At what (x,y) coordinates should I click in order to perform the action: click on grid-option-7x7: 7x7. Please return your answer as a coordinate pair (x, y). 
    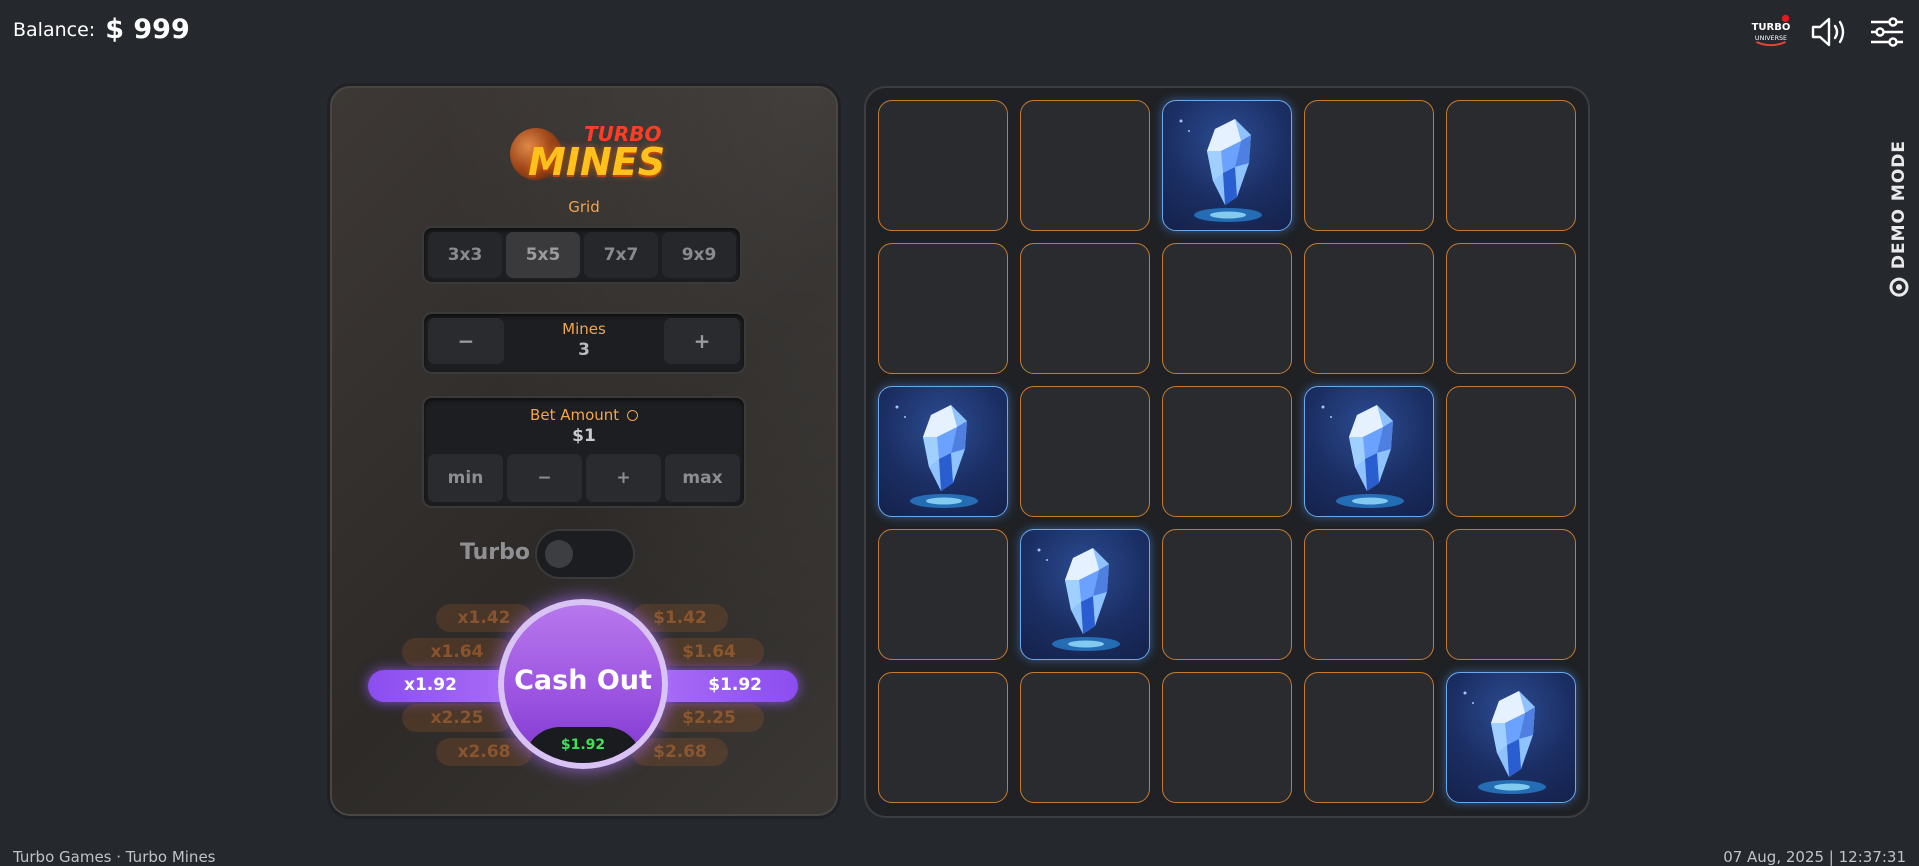
    Looking at the image, I should click on (621, 255).